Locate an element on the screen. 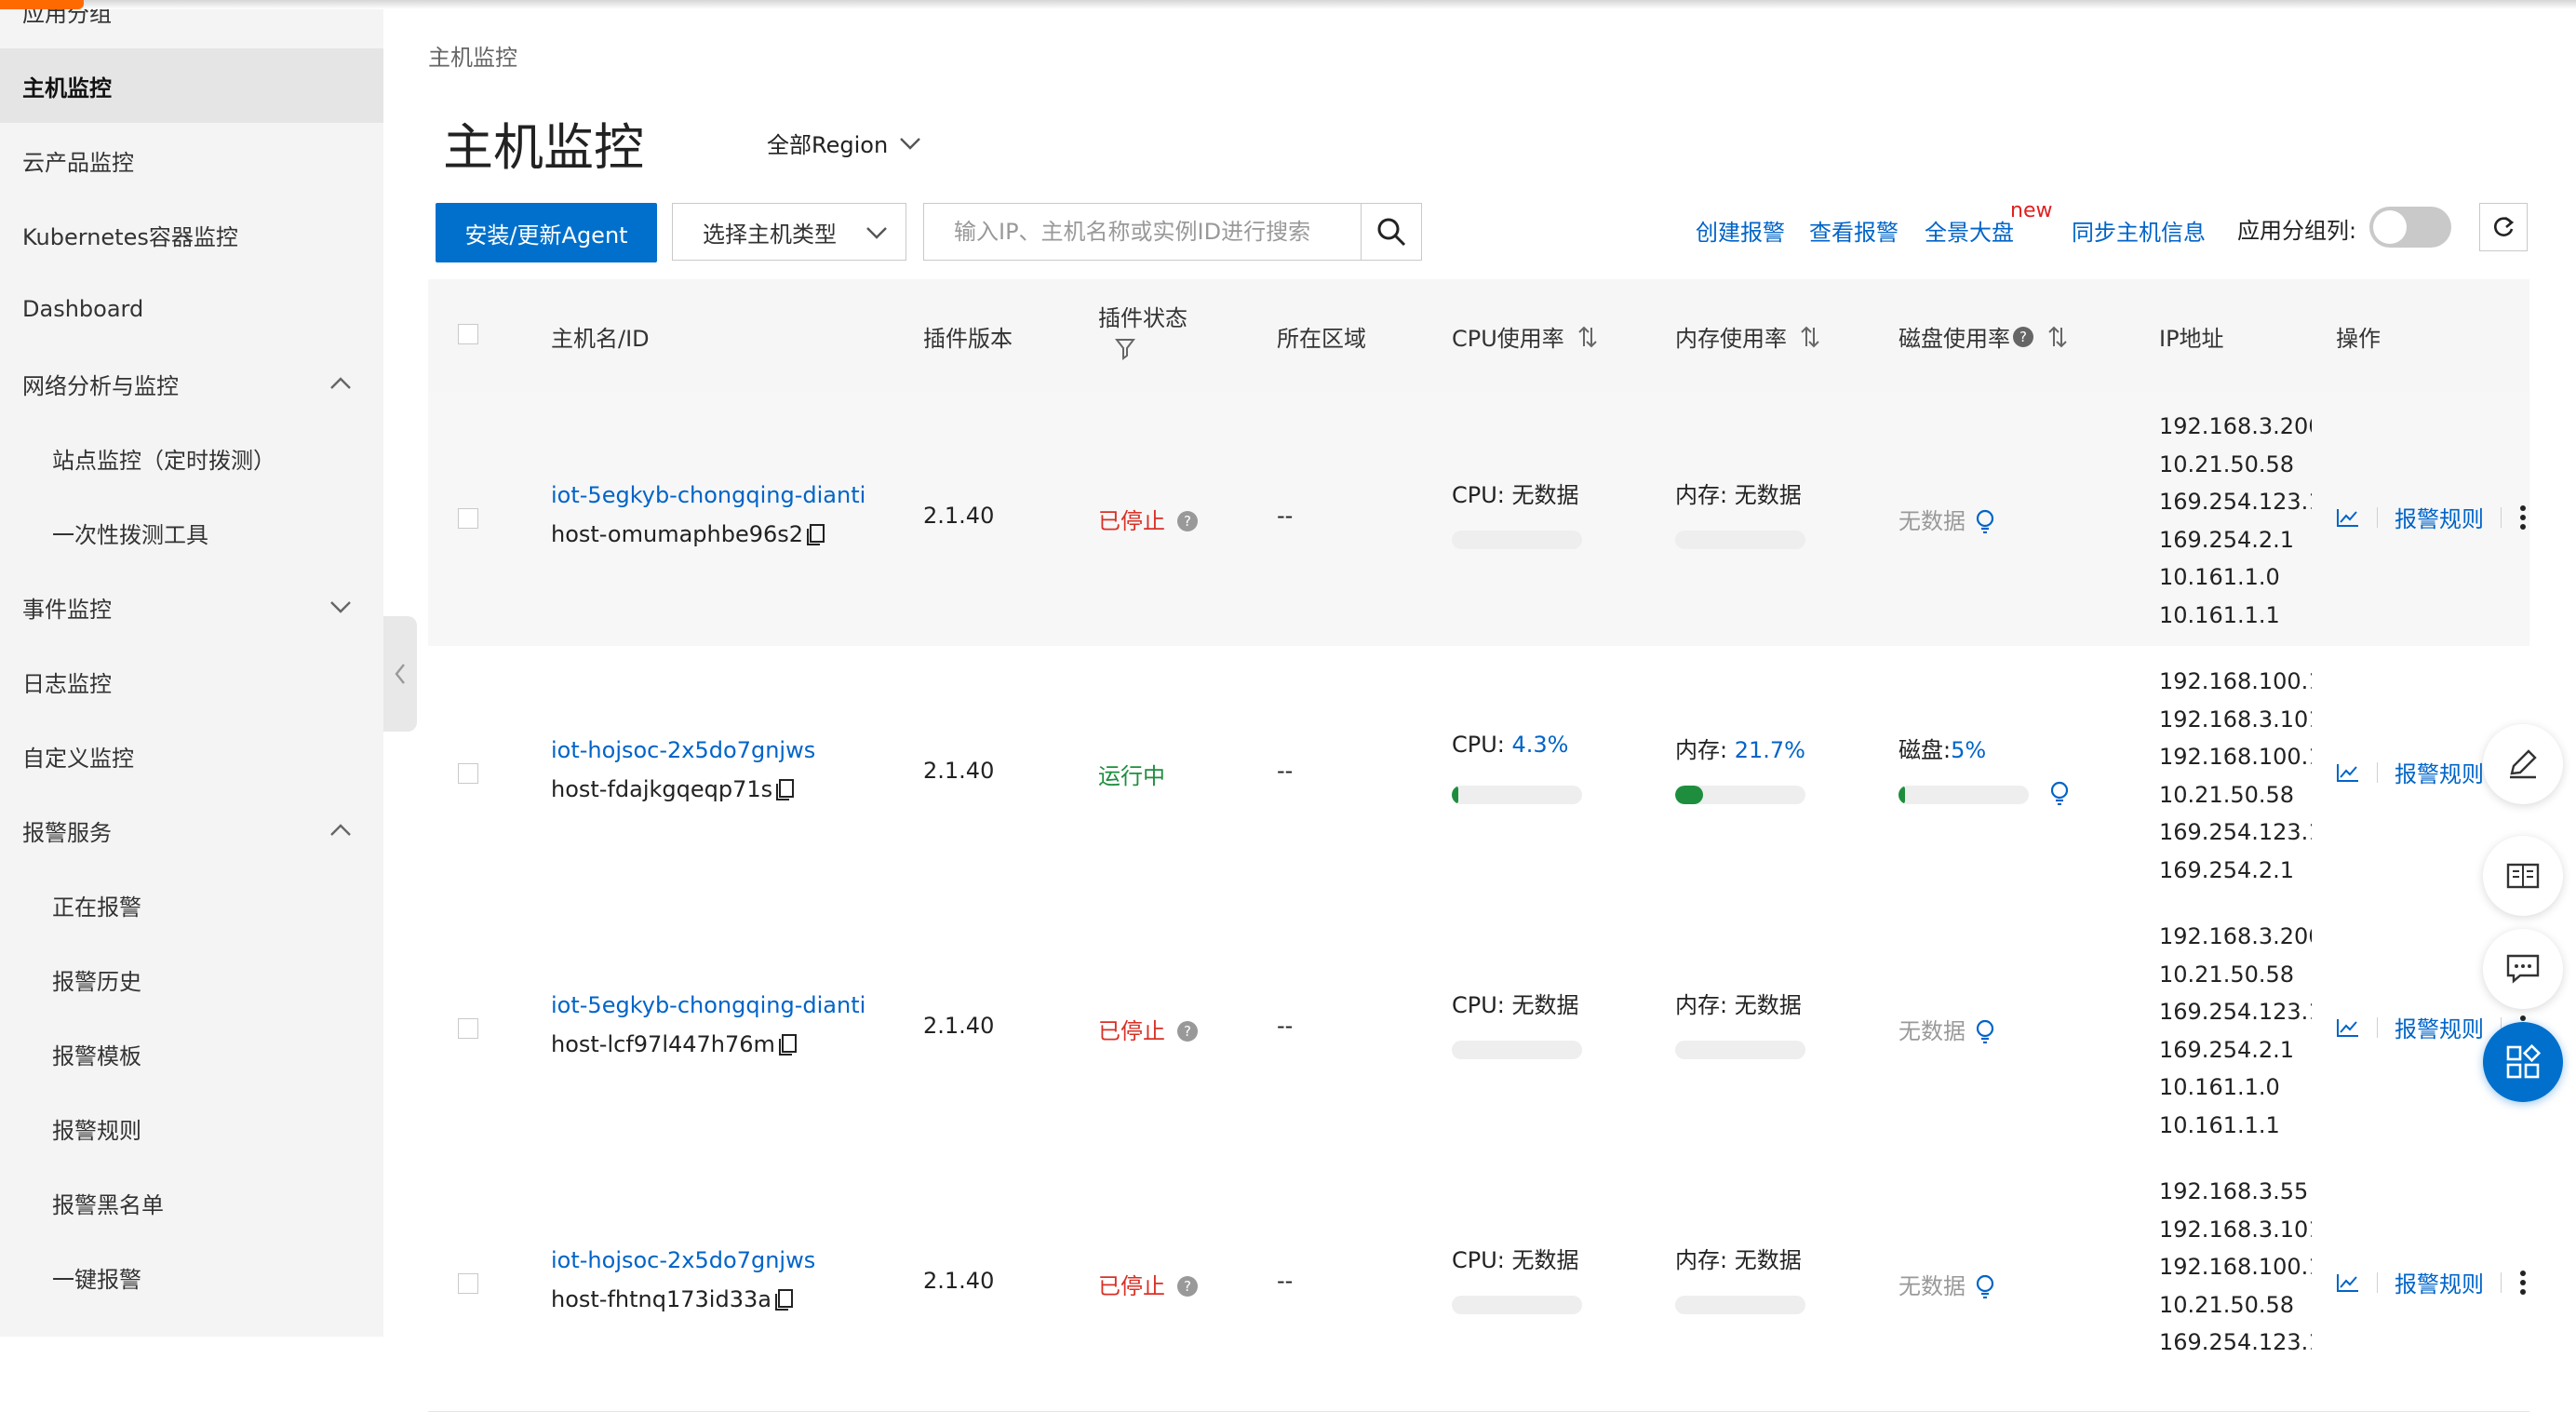 The width and height of the screenshot is (2576, 1412). docs-button is located at coordinates (2523, 876).